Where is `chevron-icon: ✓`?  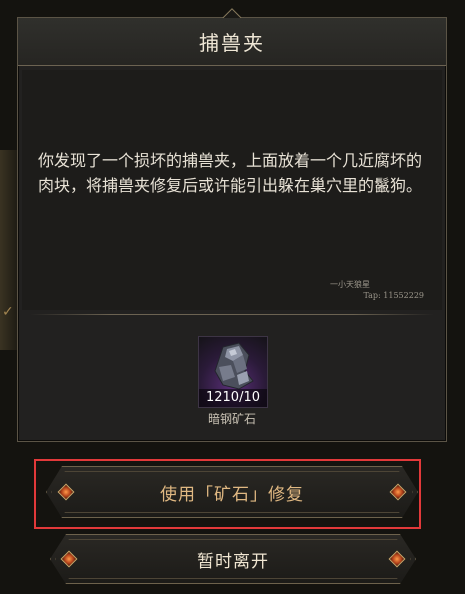 chevron-icon: ✓ is located at coordinates (8, 312).